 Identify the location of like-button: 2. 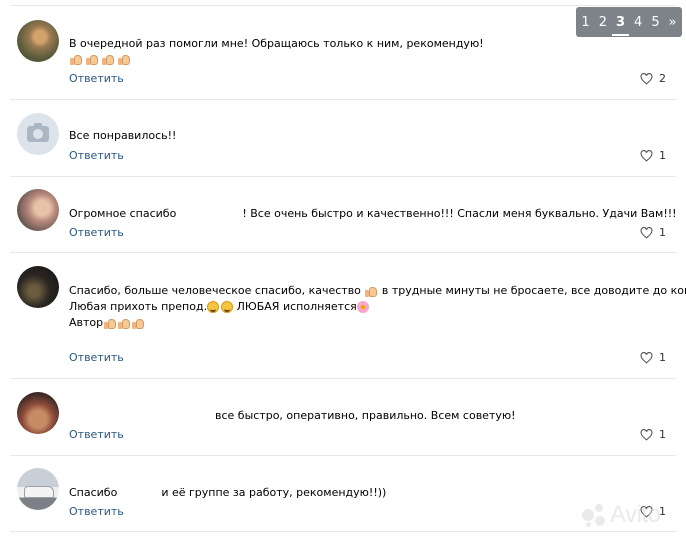
(653, 79).